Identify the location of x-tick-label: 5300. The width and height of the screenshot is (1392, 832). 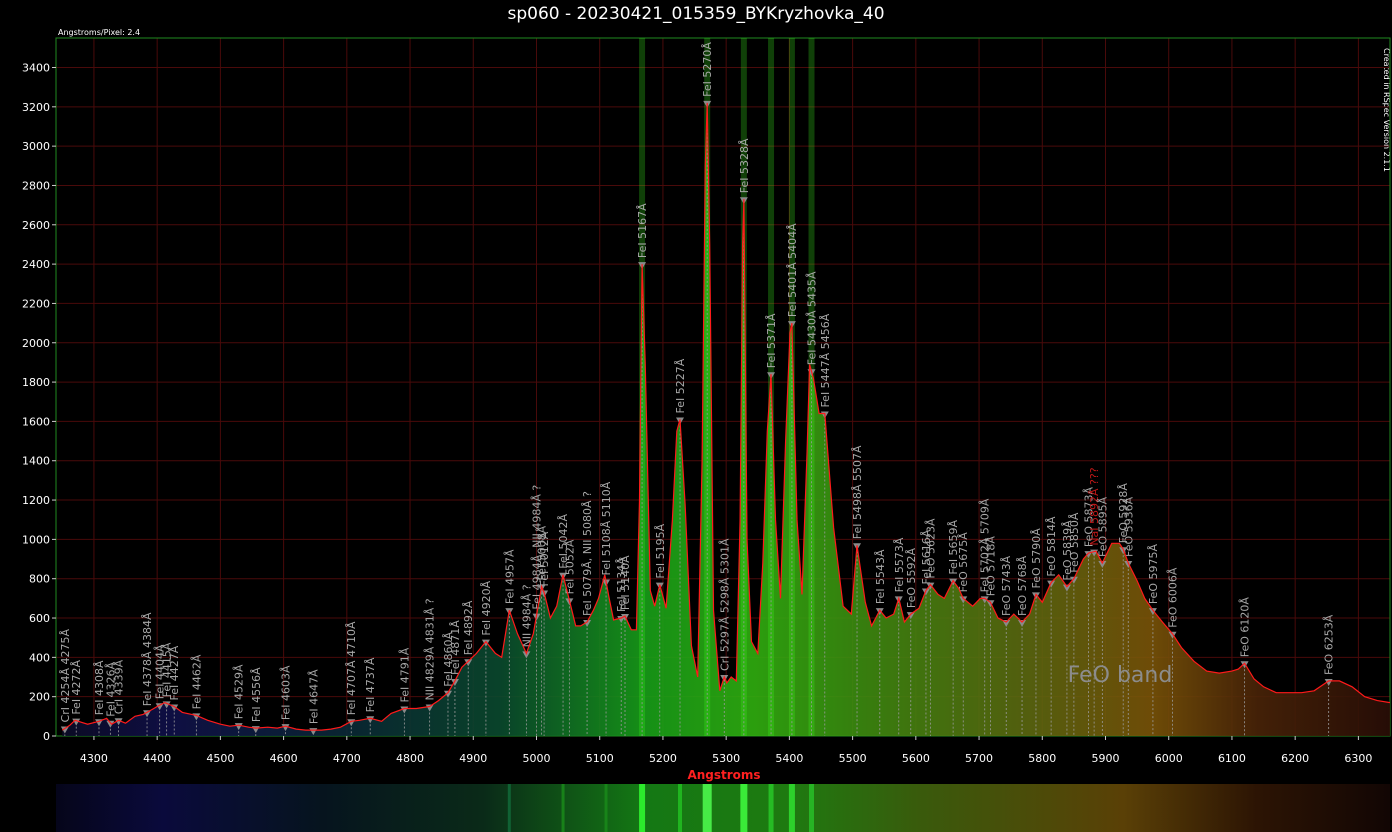
(726, 758).